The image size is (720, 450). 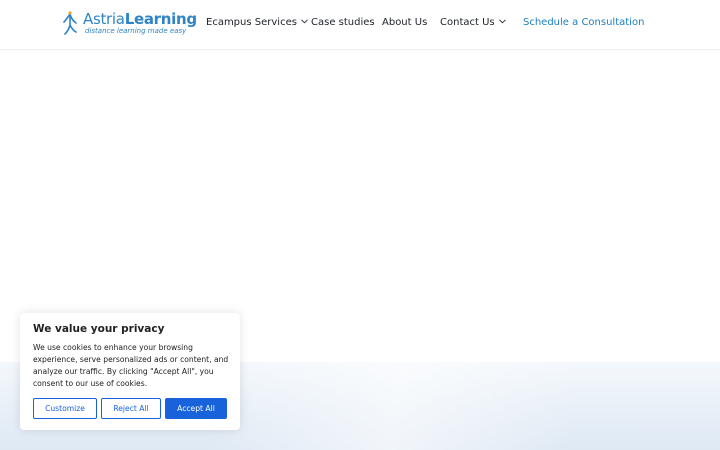 I want to click on logo-wordmark: AstriaLearning, so click(x=140, y=19).